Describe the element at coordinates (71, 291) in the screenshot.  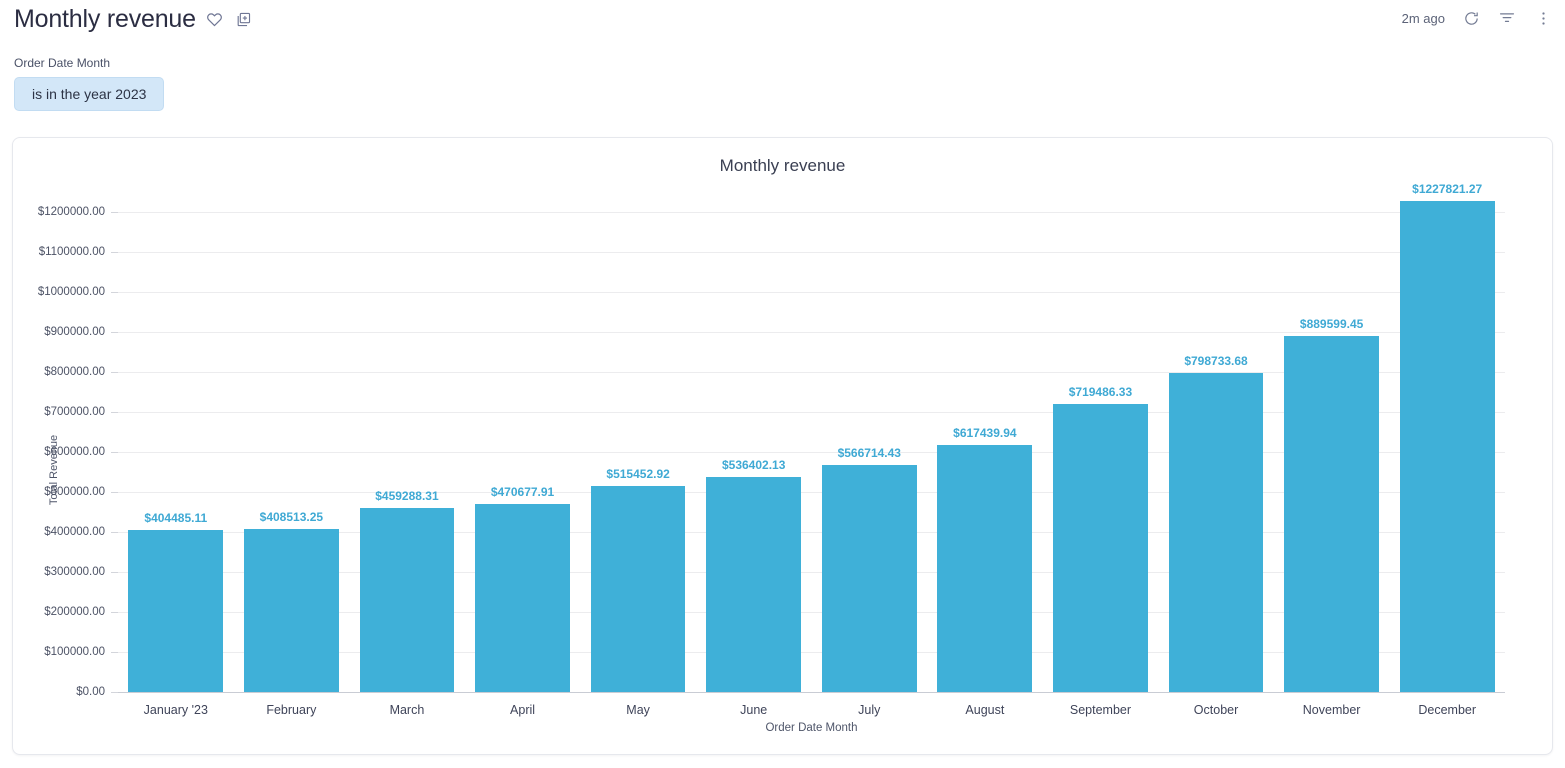
I see `y-tick-label: $1000000.00` at that location.